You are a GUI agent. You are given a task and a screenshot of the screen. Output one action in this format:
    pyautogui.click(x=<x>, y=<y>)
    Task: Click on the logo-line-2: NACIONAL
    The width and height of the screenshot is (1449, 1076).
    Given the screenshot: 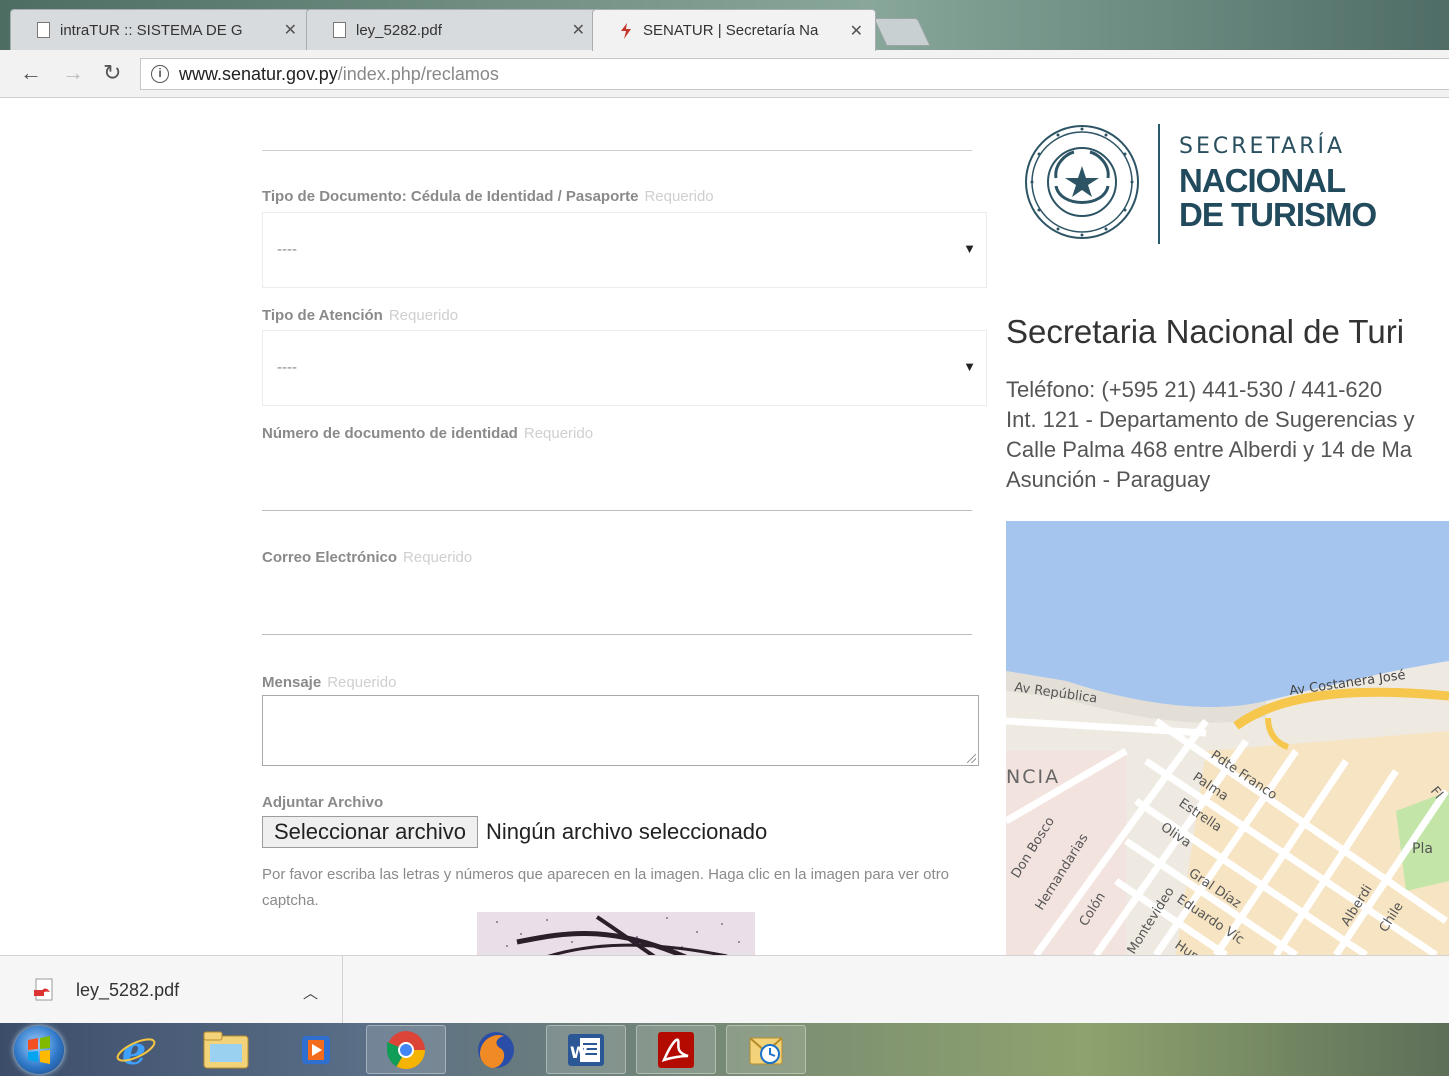 What is the action you would take?
    pyautogui.click(x=1262, y=180)
    